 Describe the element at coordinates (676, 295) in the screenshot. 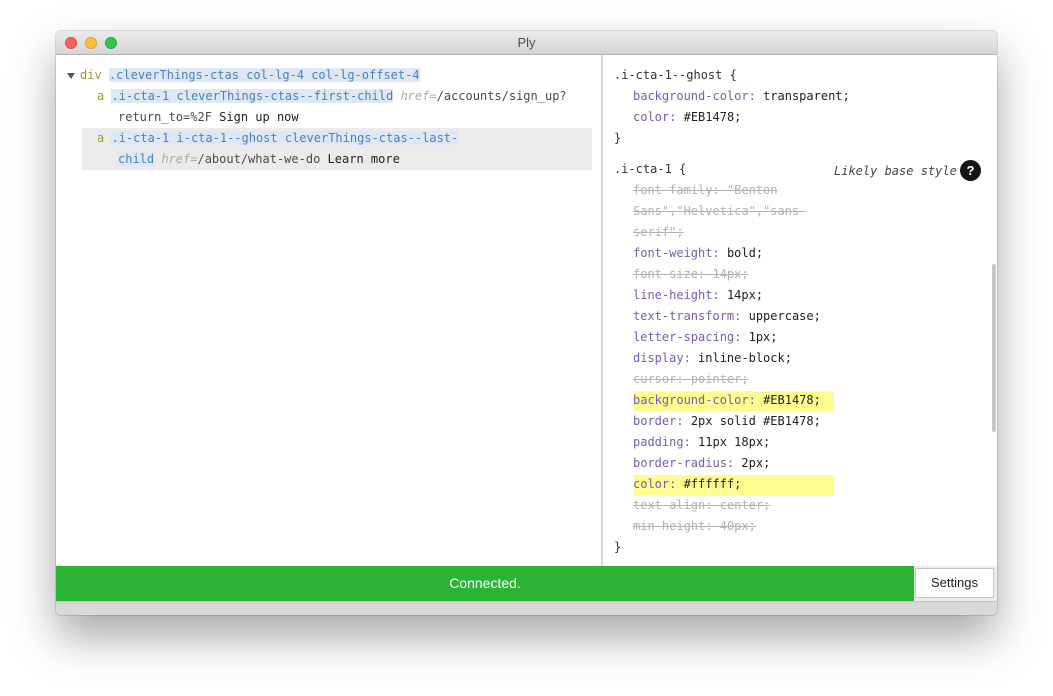

I see `property-name: line-height:` at that location.